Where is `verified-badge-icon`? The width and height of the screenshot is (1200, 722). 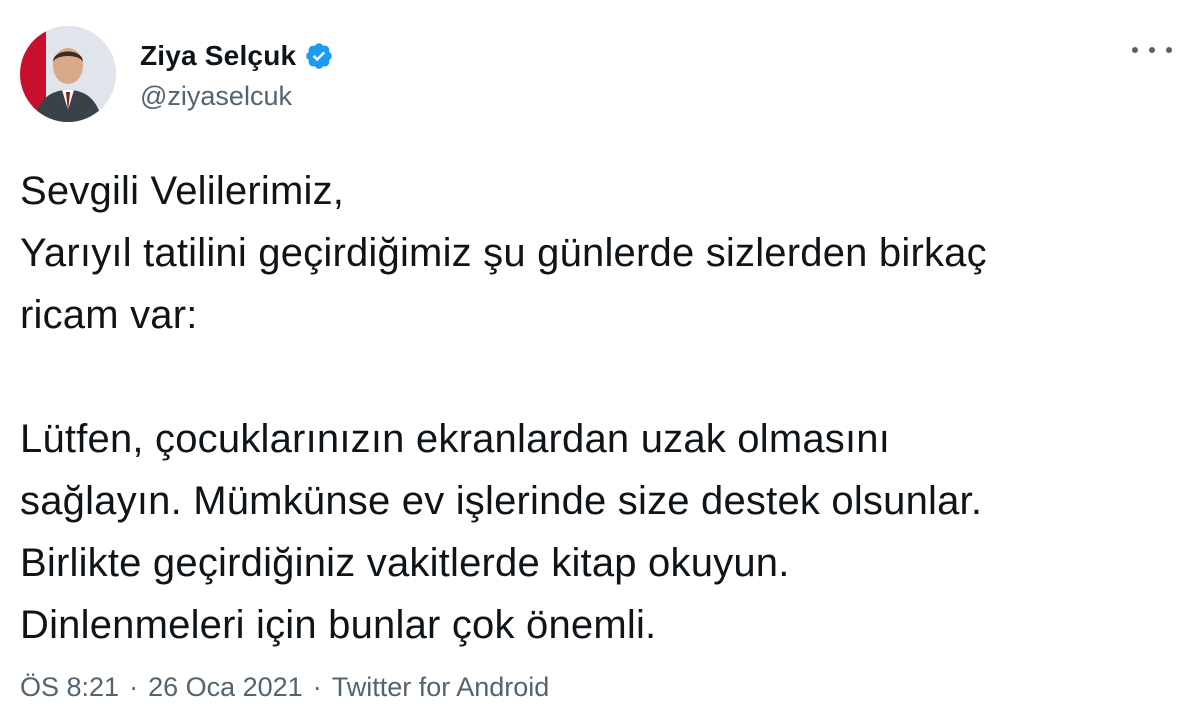 verified-badge-icon is located at coordinates (319, 56).